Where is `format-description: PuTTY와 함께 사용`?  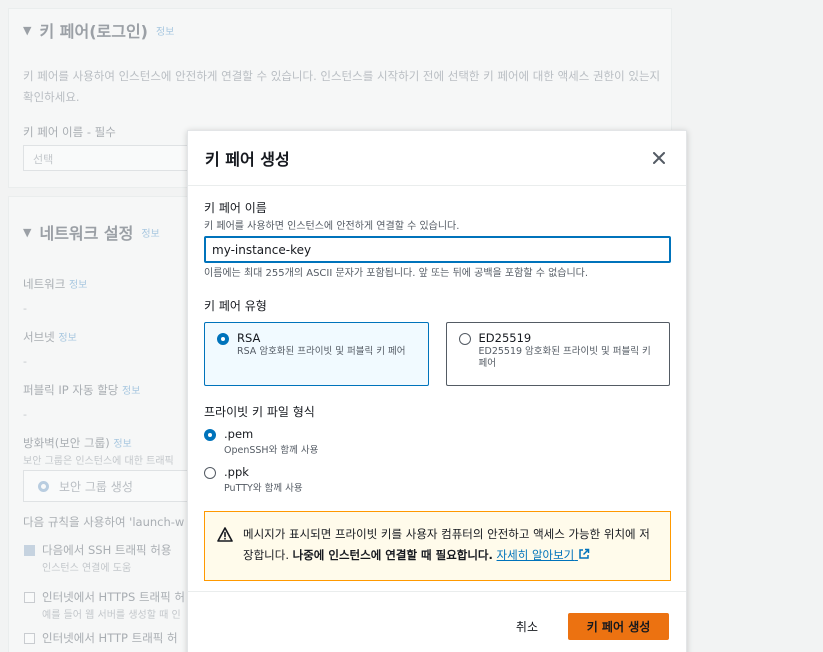
format-description: PuTTY와 함께 사용 is located at coordinates (263, 488).